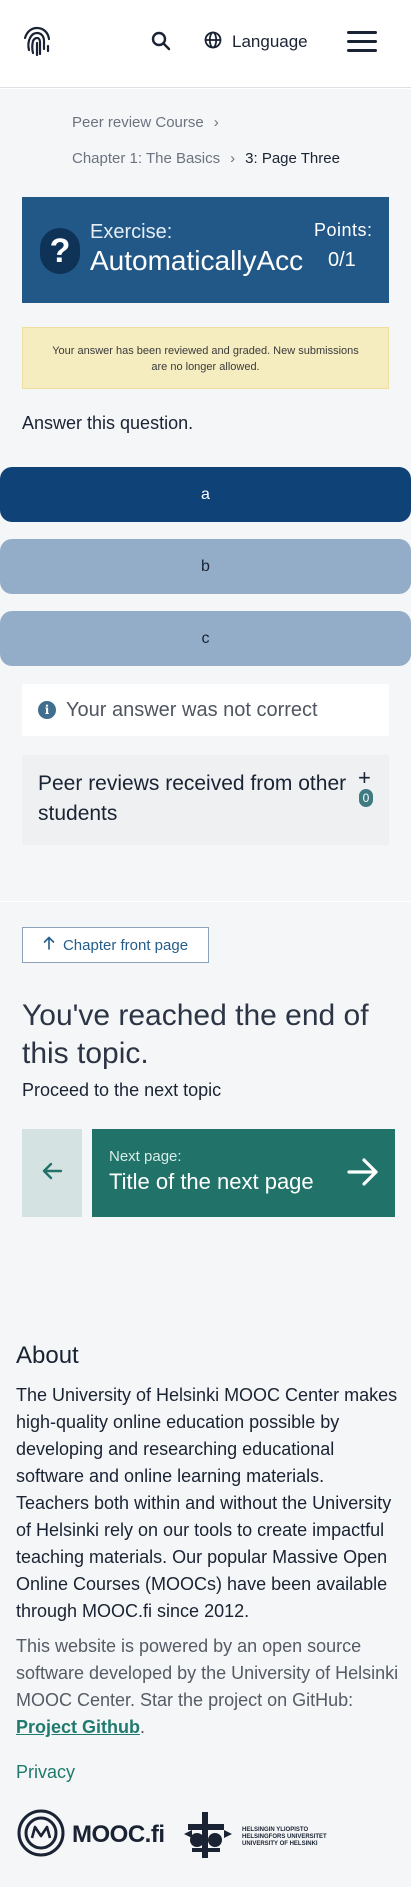 The height and width of the screenshot is (1887, 411). What do you see at coordinates (145, 1156) in the screenshot?
I see `next-page-label: Next page:` at bounding box center [145, 1156].